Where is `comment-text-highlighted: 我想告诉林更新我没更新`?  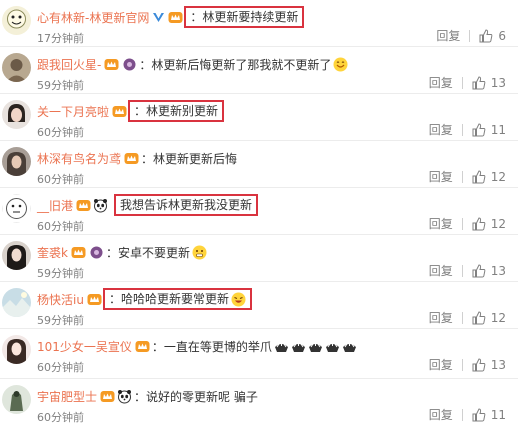 comment-text-highlighted: 我想告诉林更新我没更新 is located at coordinates (186, 205).